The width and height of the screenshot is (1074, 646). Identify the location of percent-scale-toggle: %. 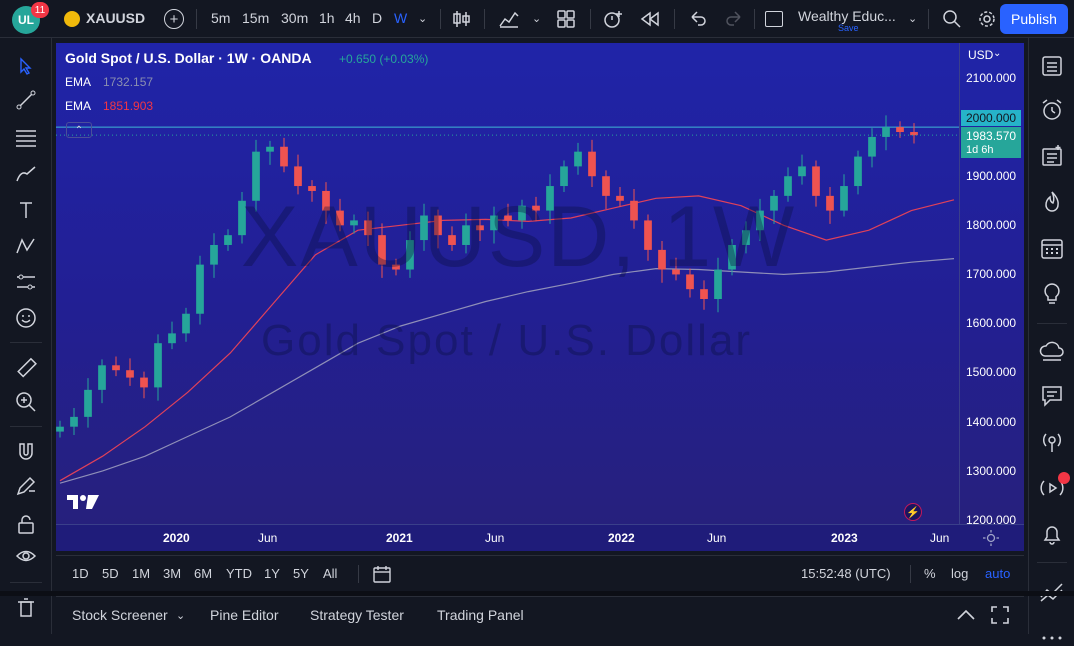
(930, 573).